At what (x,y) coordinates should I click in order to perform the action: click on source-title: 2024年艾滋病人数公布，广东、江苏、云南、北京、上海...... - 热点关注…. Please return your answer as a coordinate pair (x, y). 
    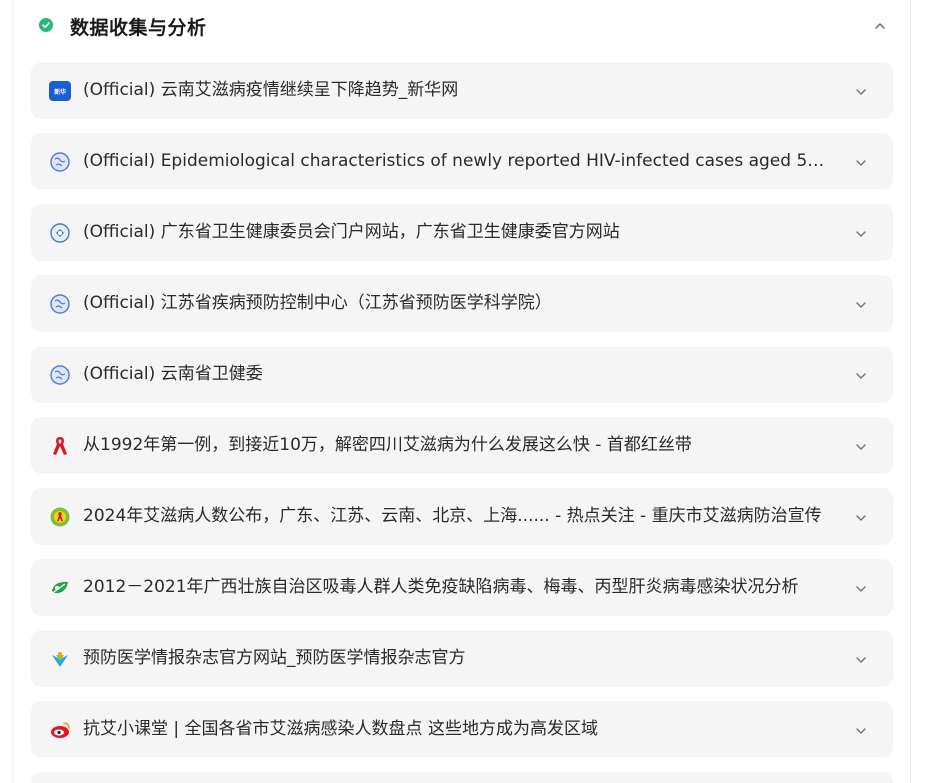
    Looking at the image, I should click on (452, 516).